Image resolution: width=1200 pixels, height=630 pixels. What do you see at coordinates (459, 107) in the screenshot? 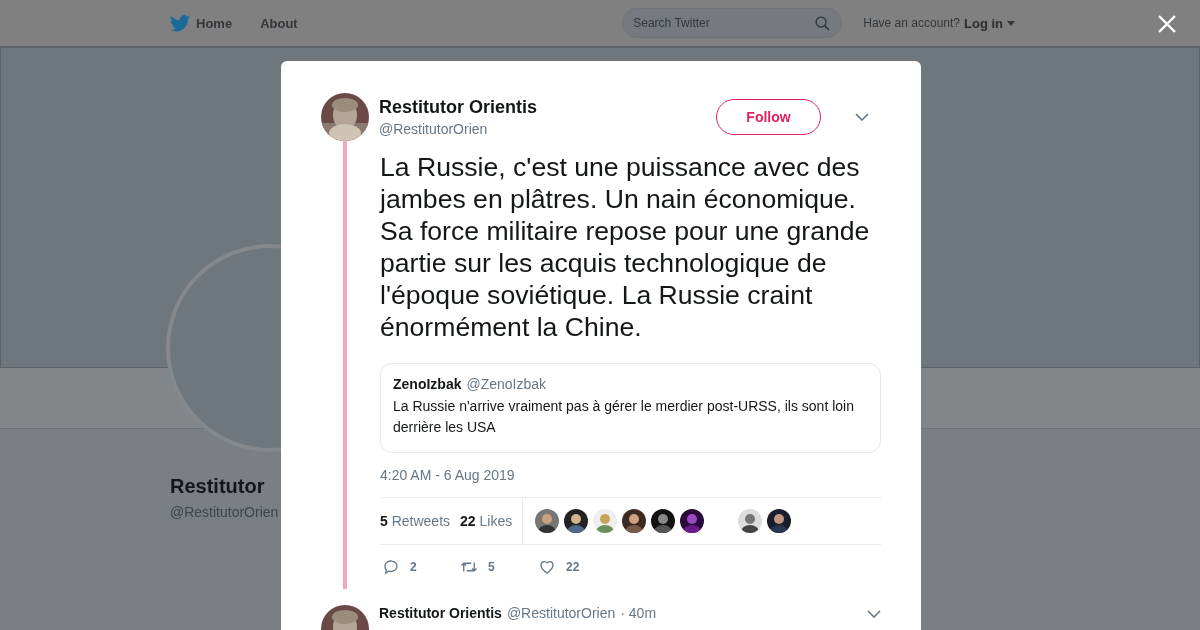
I see `author-name: Restitutor Orientis` at bounding box center [459, 107].